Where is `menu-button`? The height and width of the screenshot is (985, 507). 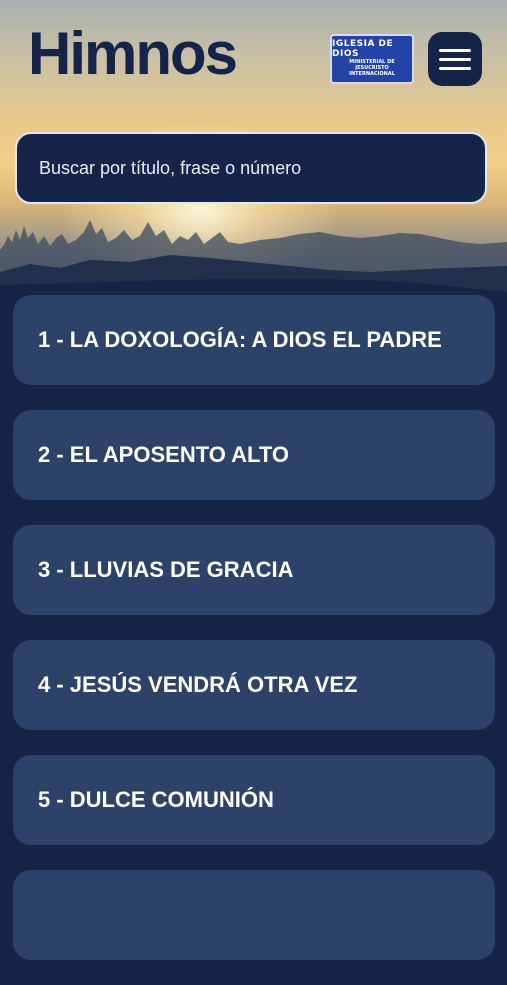
menu-button is located at coordinates (455, 59).